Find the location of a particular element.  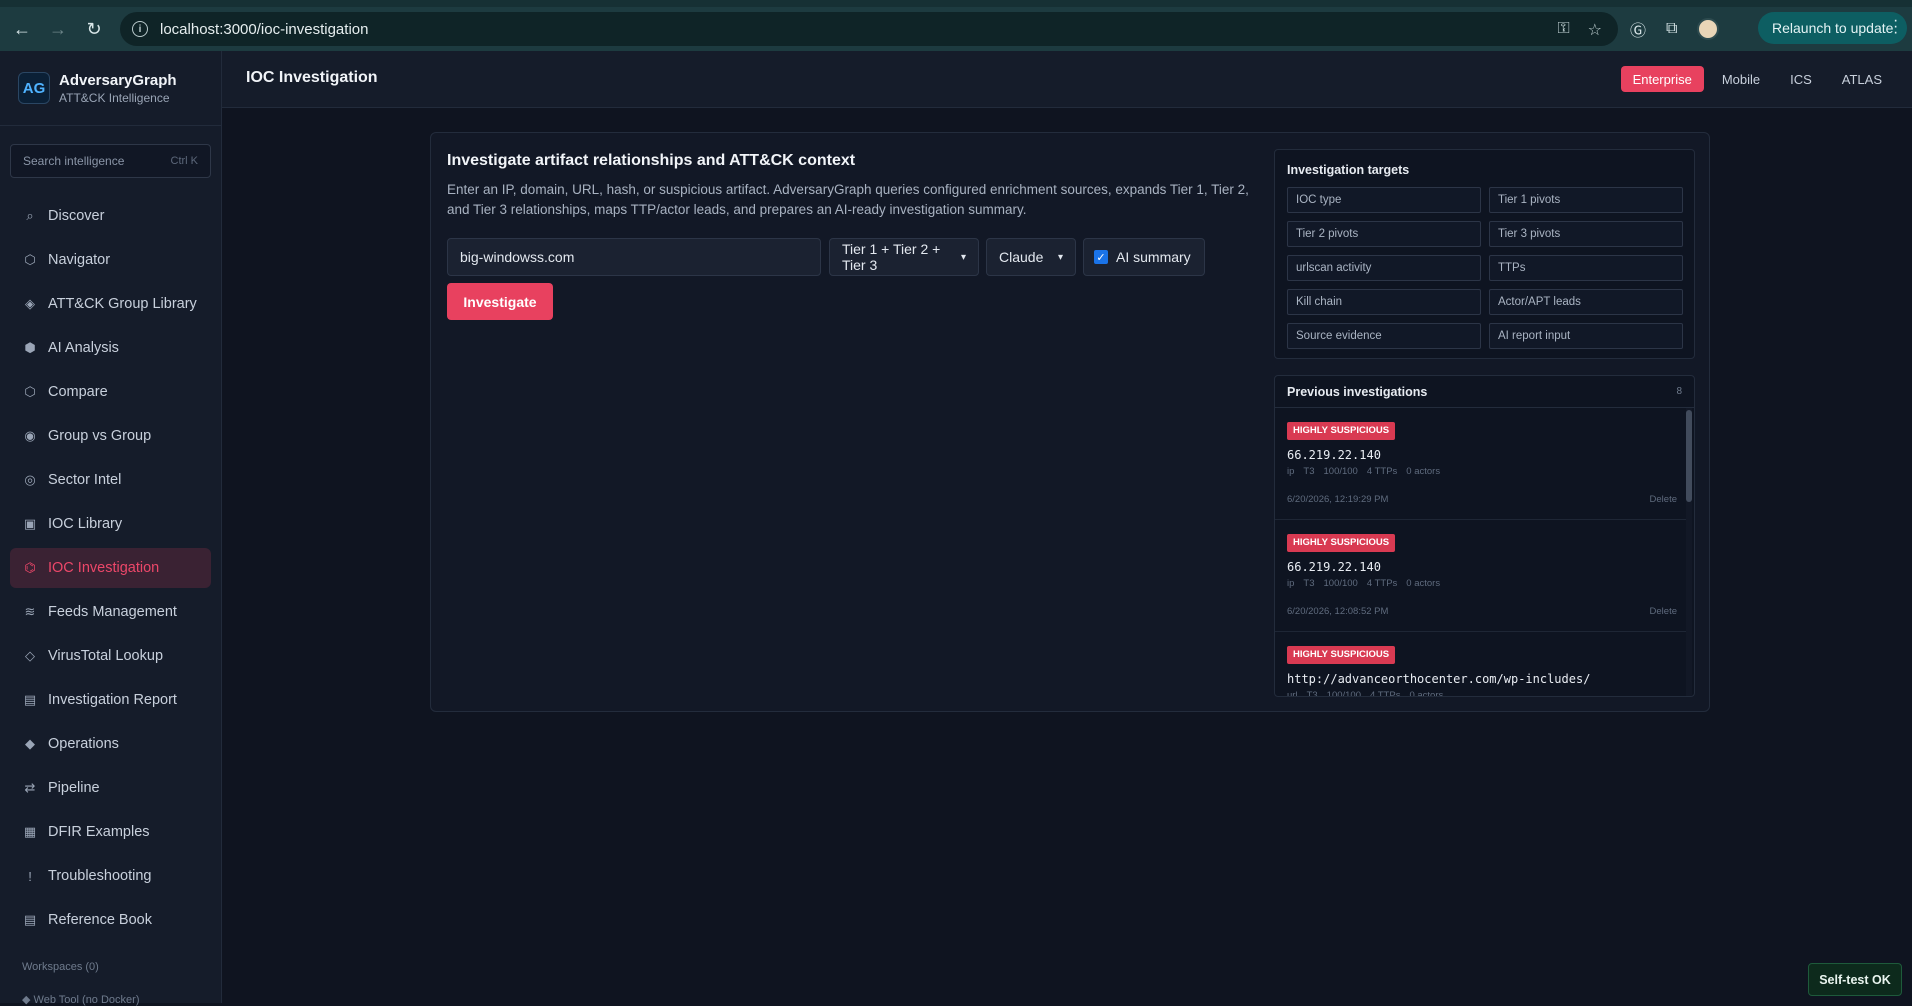

target-cell: urlscan activity is located at coordinates (1384, 268).